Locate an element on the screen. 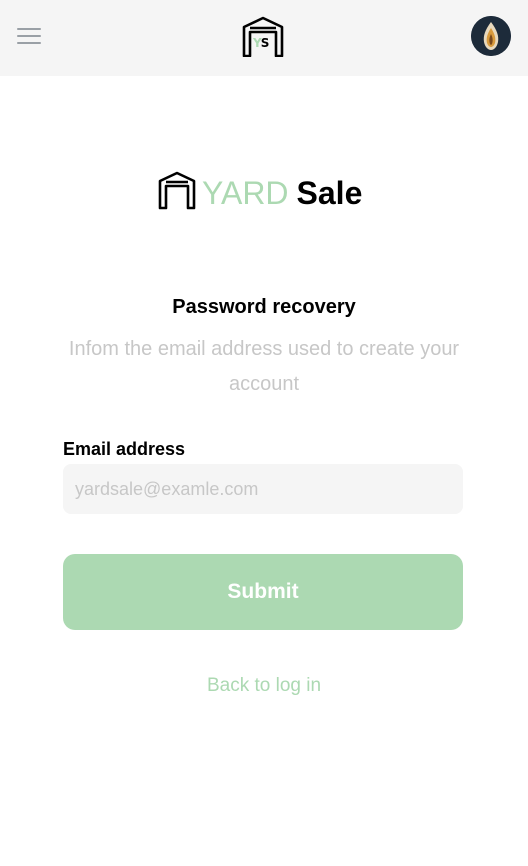 The height and width of the screenshot is (866, 528). back-to-login-link: Back to log in is located at coordinates (264, 686).